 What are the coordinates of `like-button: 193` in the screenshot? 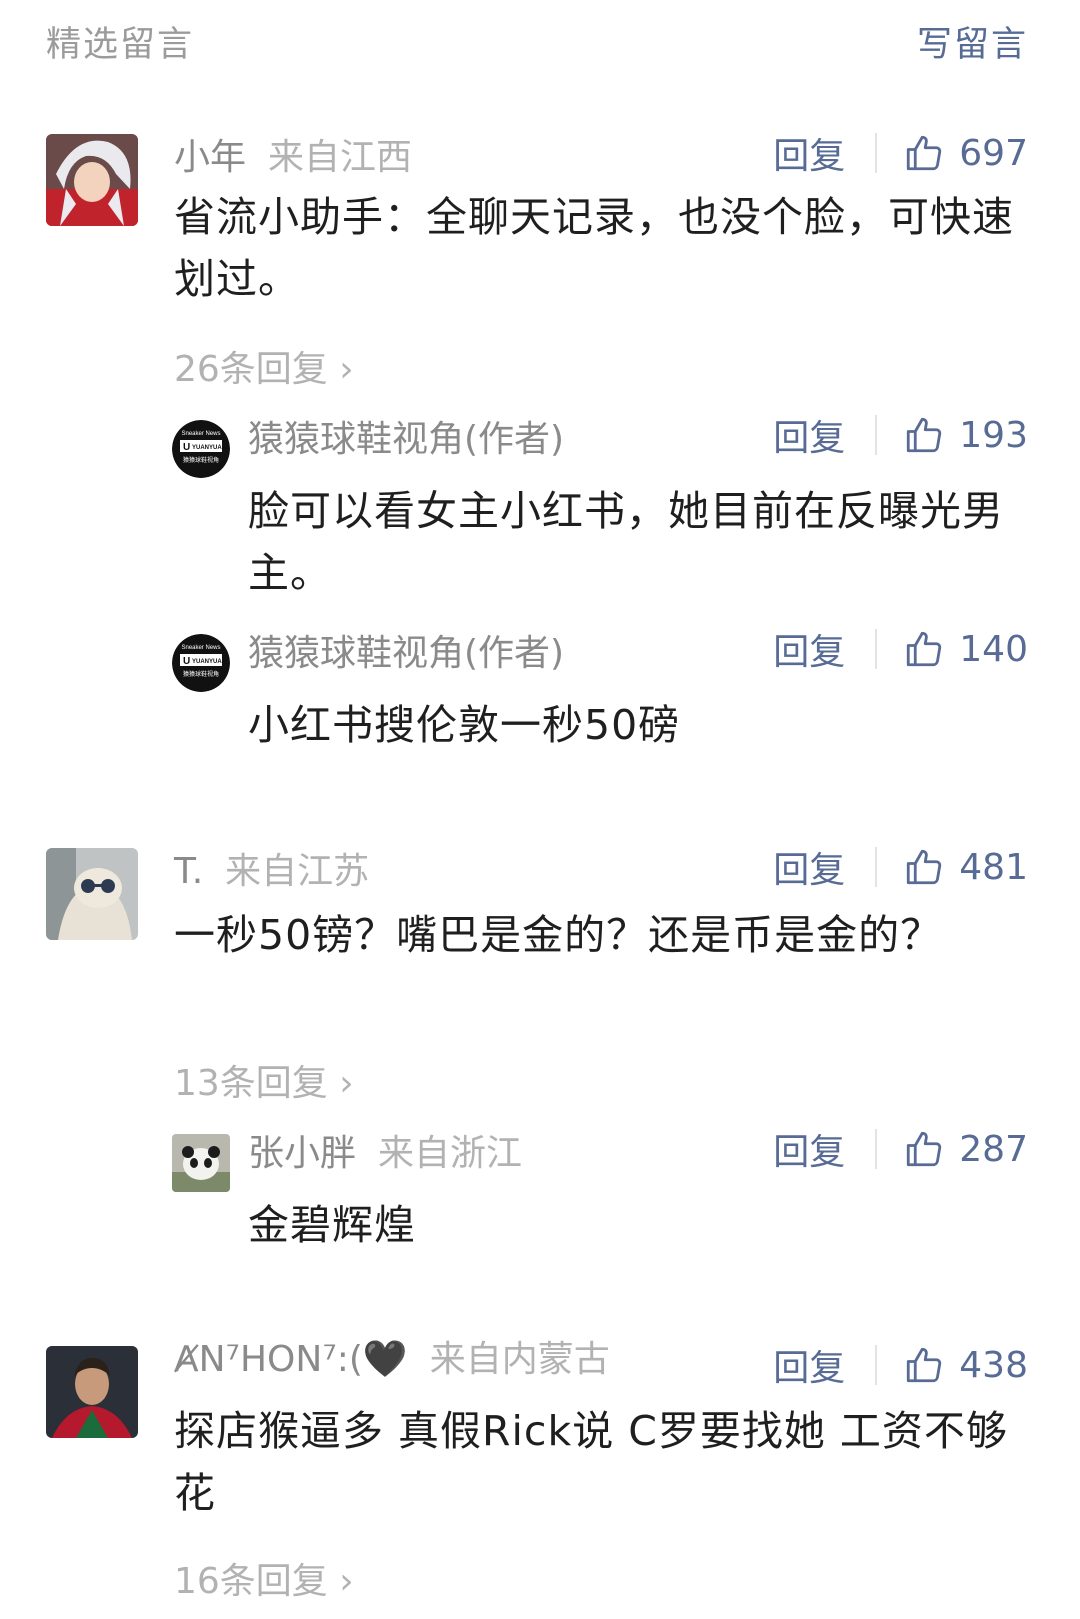 It's located at (965, 435).